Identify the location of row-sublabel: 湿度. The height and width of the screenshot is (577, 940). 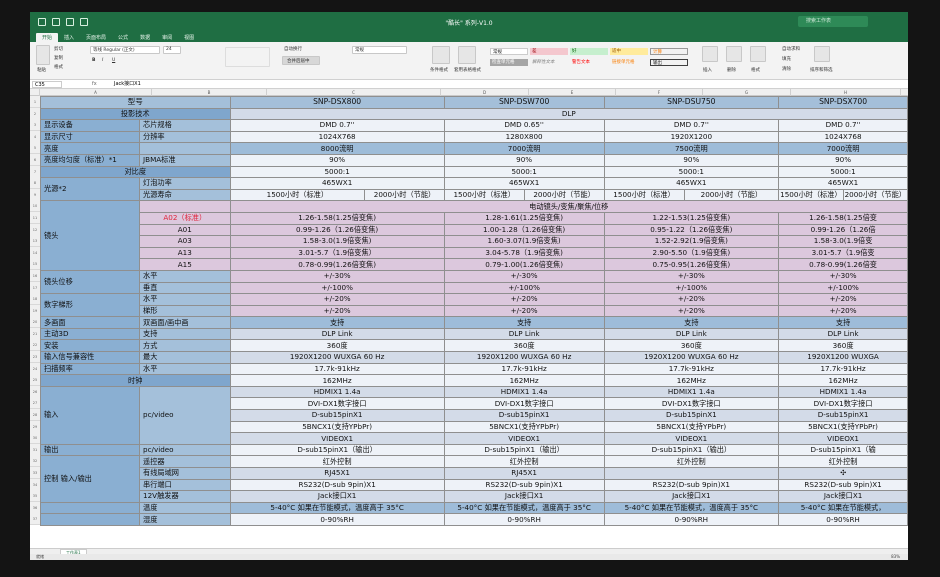
(185, 519).